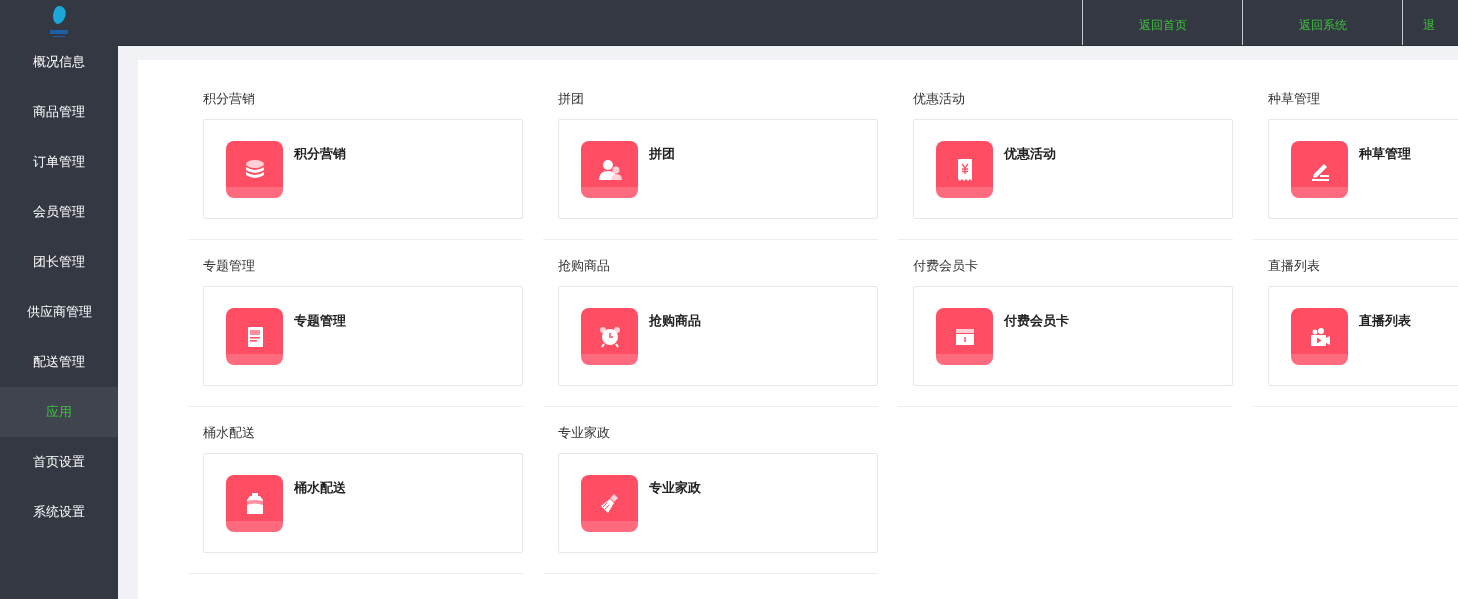  What do you see at coordinates (964, 169) in the screenshot?
I see `receipt-icon` at bounding box center [964, 169].